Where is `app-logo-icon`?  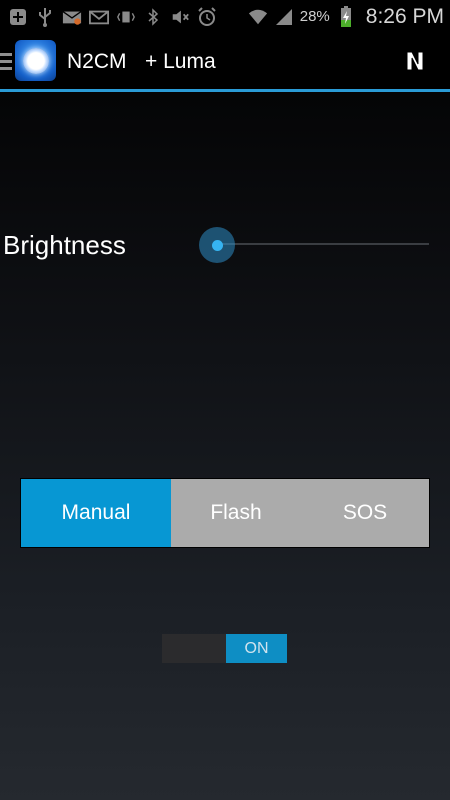
app-logo-icon is located at coordinates (35, 60).